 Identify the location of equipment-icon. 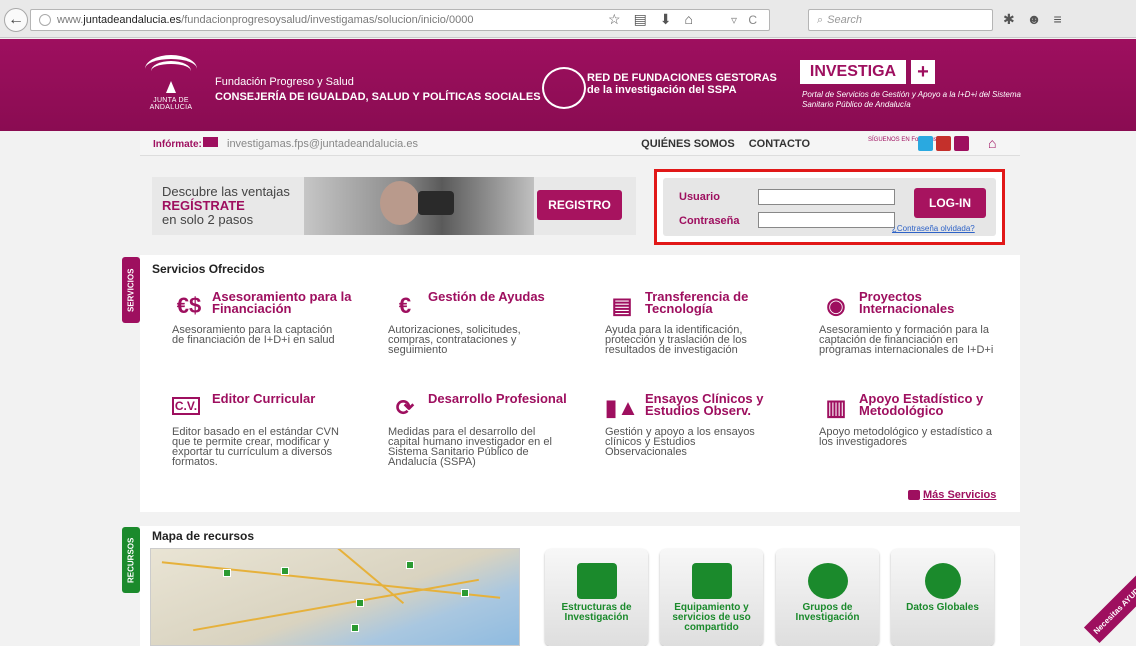
(711, 581).